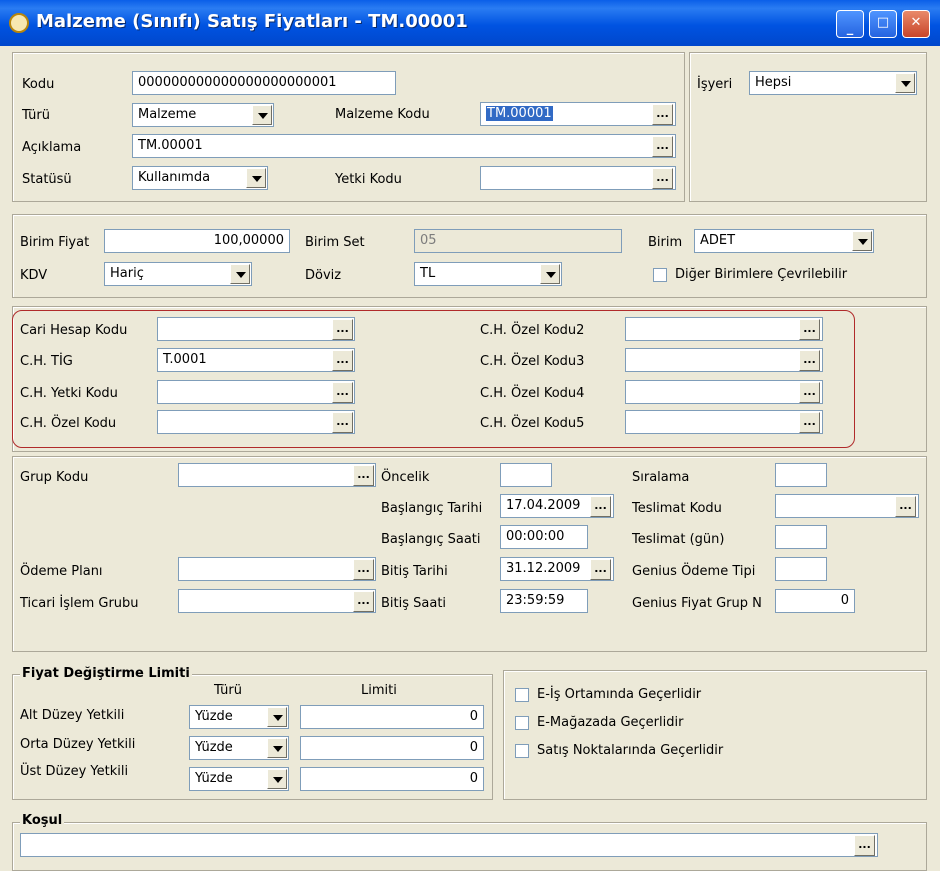  What do you see at coordinates (52, 147) in the screenshot?
I see `aciklama-label: Açıklama` at bounding box center [52, 147].